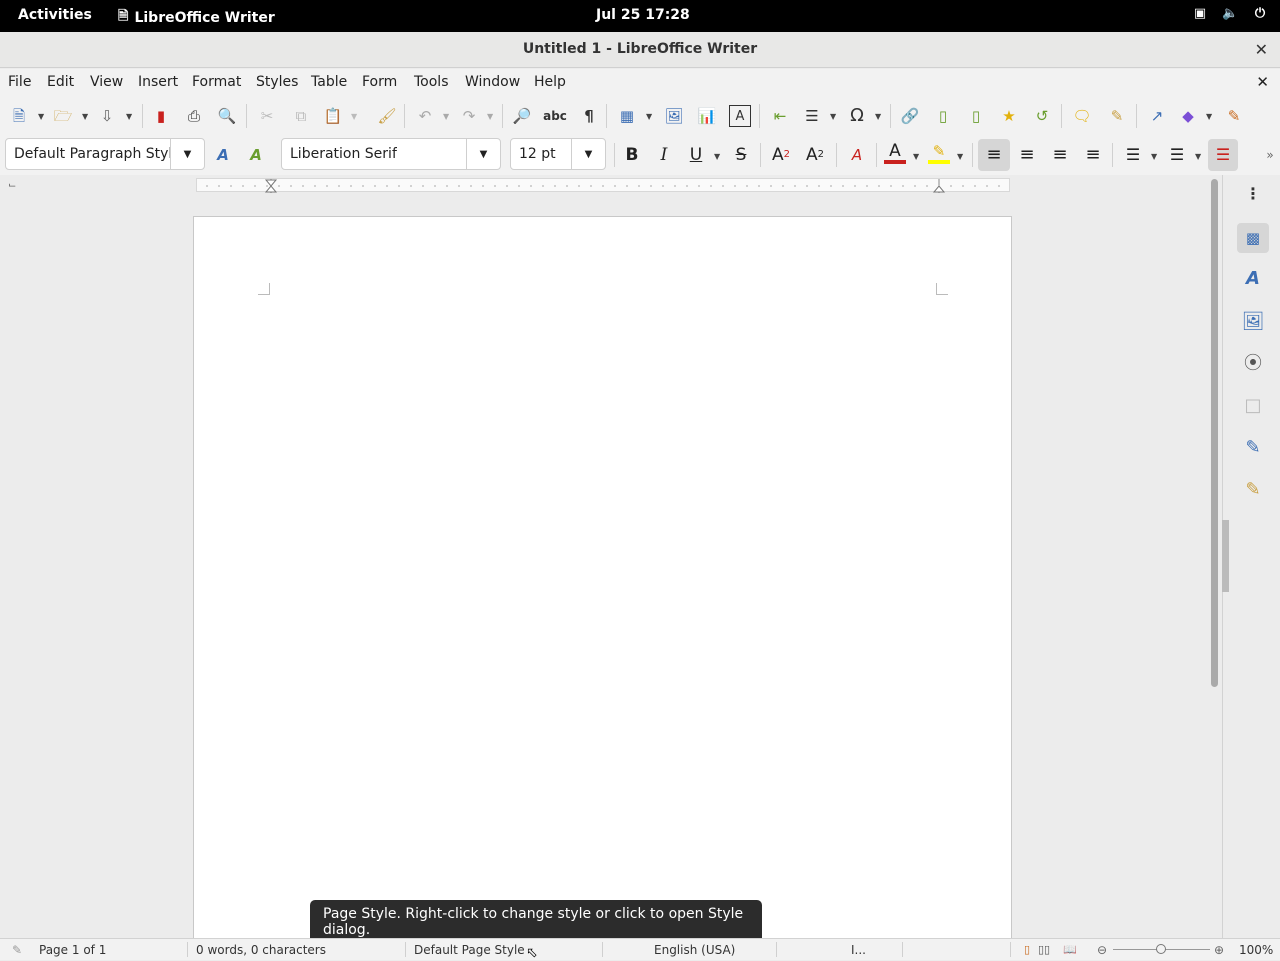 This screenshot has height=961, width=1280. I want to click on insert-field-icon: ☰, so click(812, 116).